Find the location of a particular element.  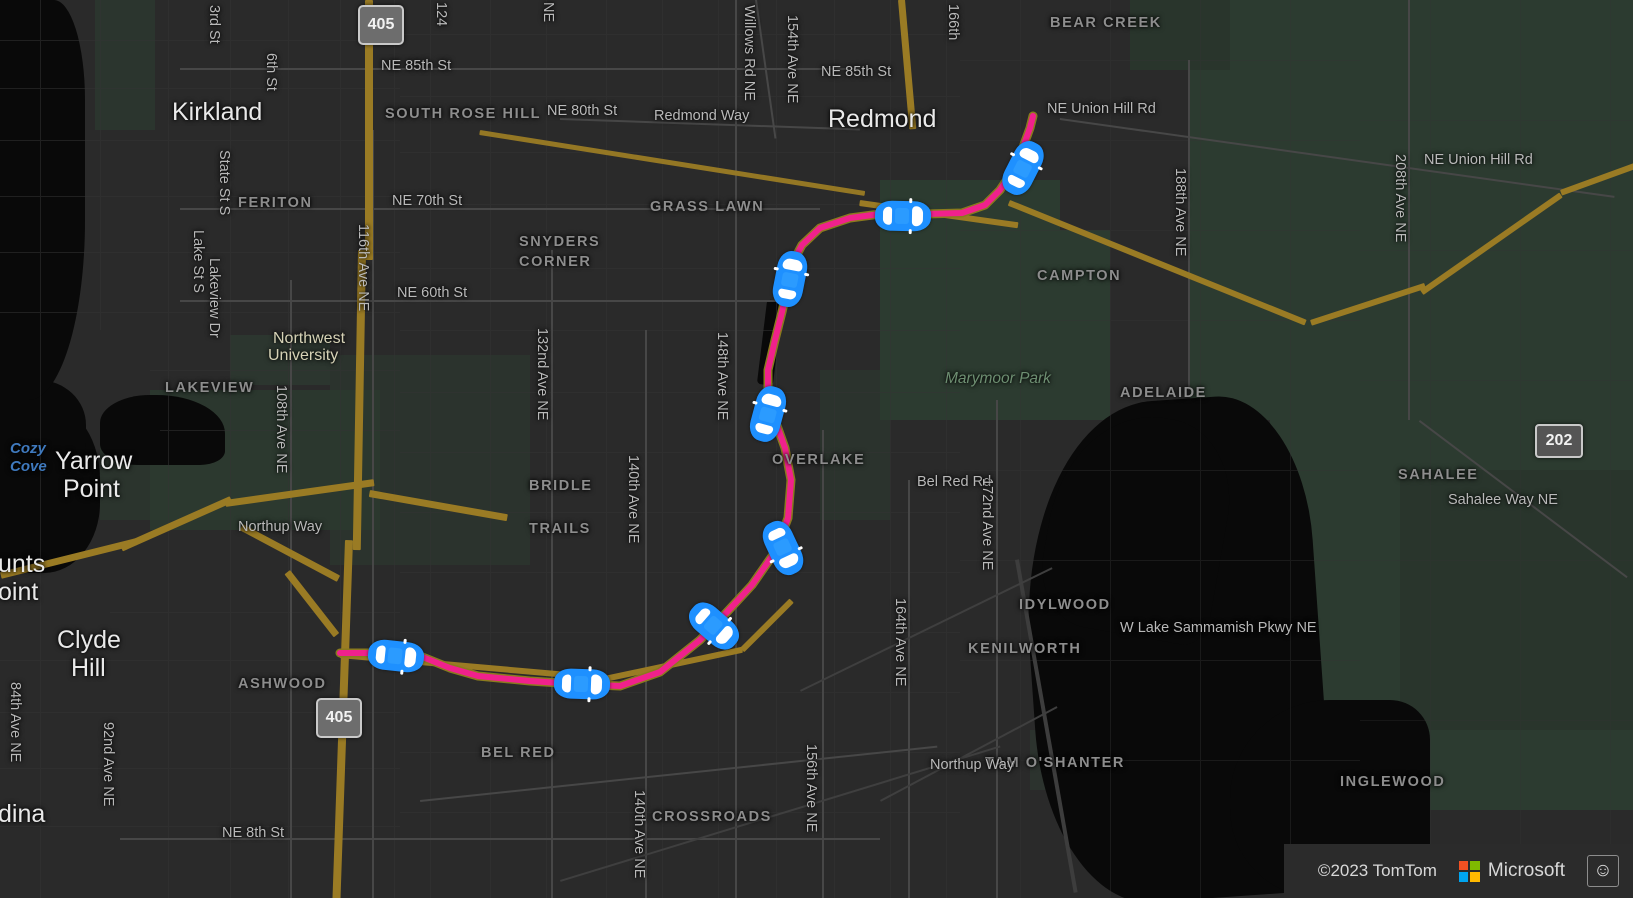

vehicle-windshield is located at coordinates (917, 216).